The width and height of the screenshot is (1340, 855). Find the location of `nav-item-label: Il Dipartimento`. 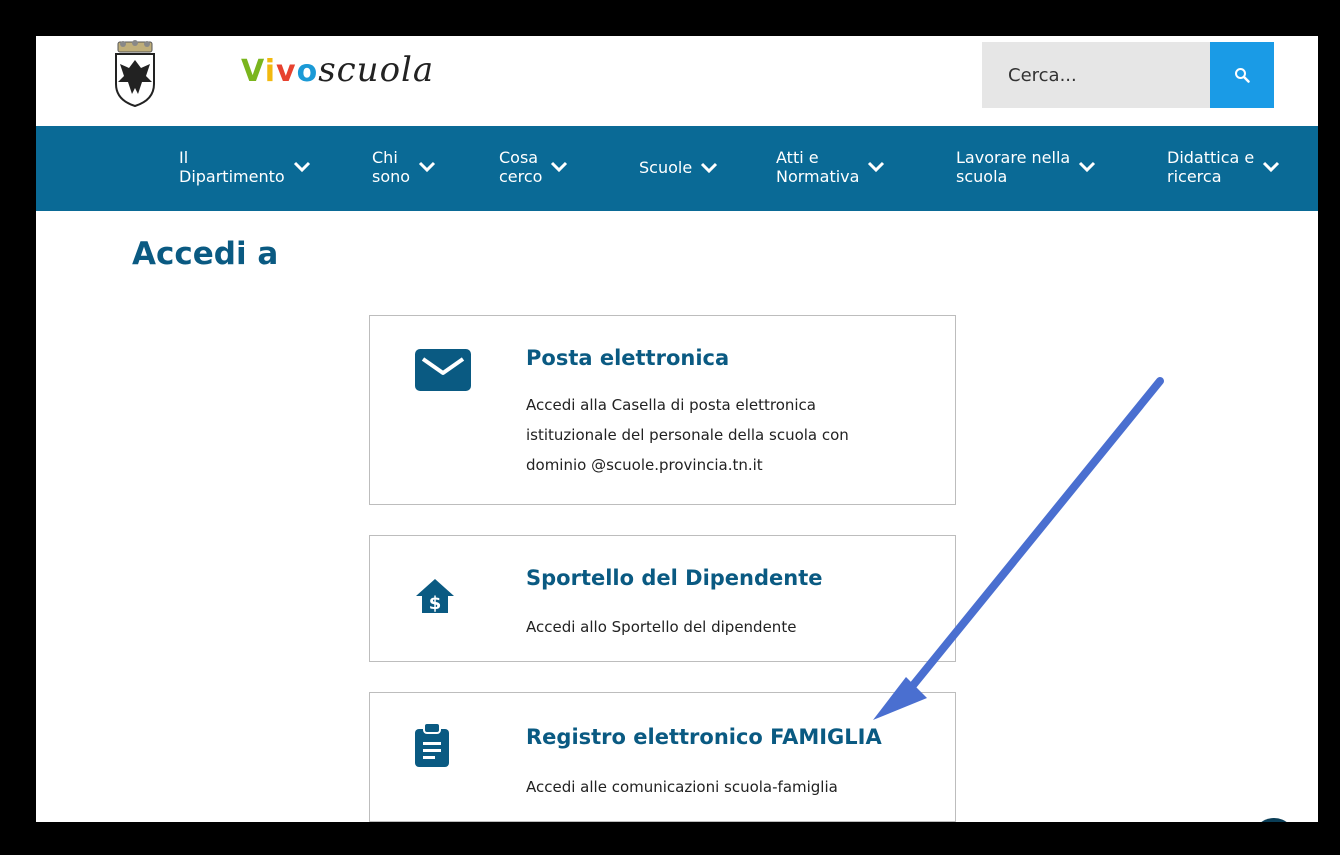

nav-item-label: Il Dipartimento is located at coordinates (232, 167).